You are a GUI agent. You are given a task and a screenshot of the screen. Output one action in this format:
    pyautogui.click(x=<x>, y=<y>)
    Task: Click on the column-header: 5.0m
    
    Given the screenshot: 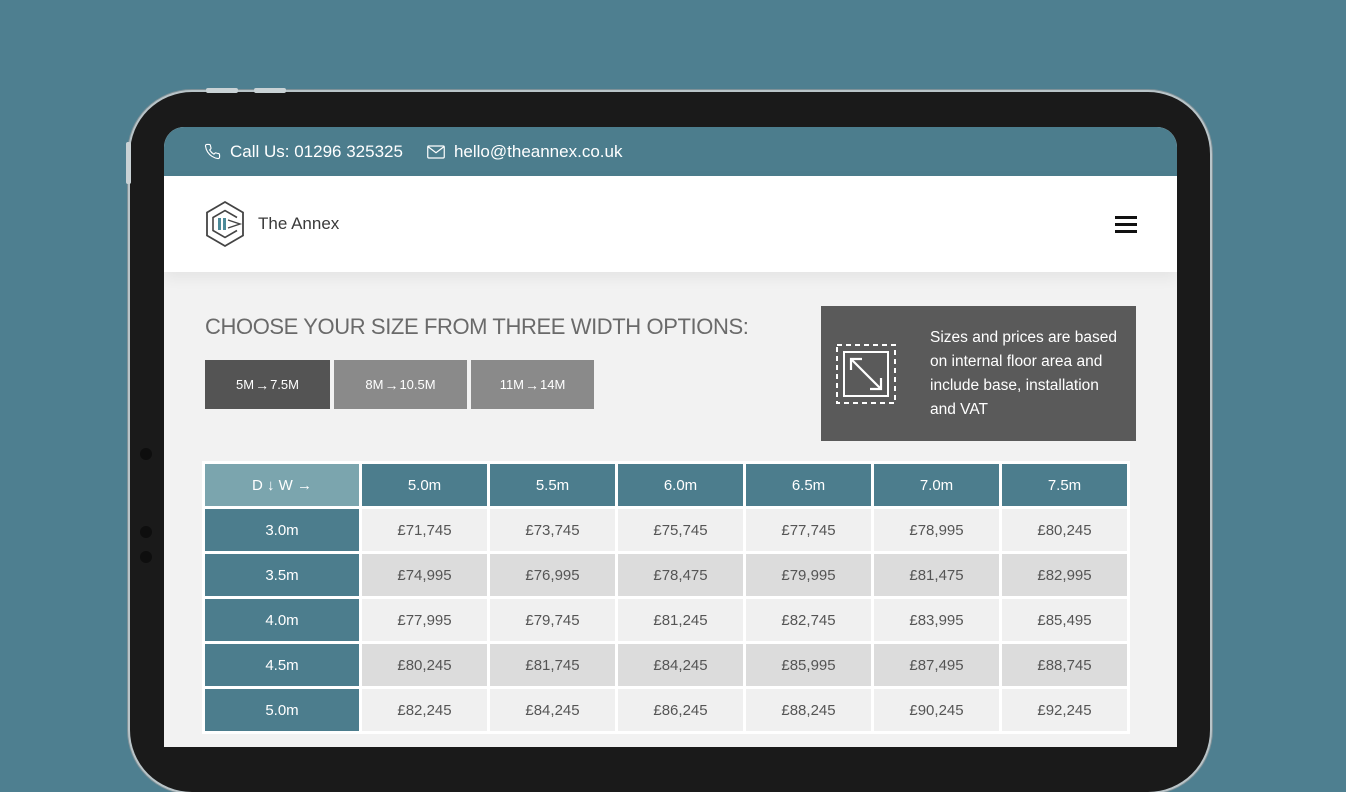 What is the action you would take?
    pyautogui.click(x=424, y=485)
    